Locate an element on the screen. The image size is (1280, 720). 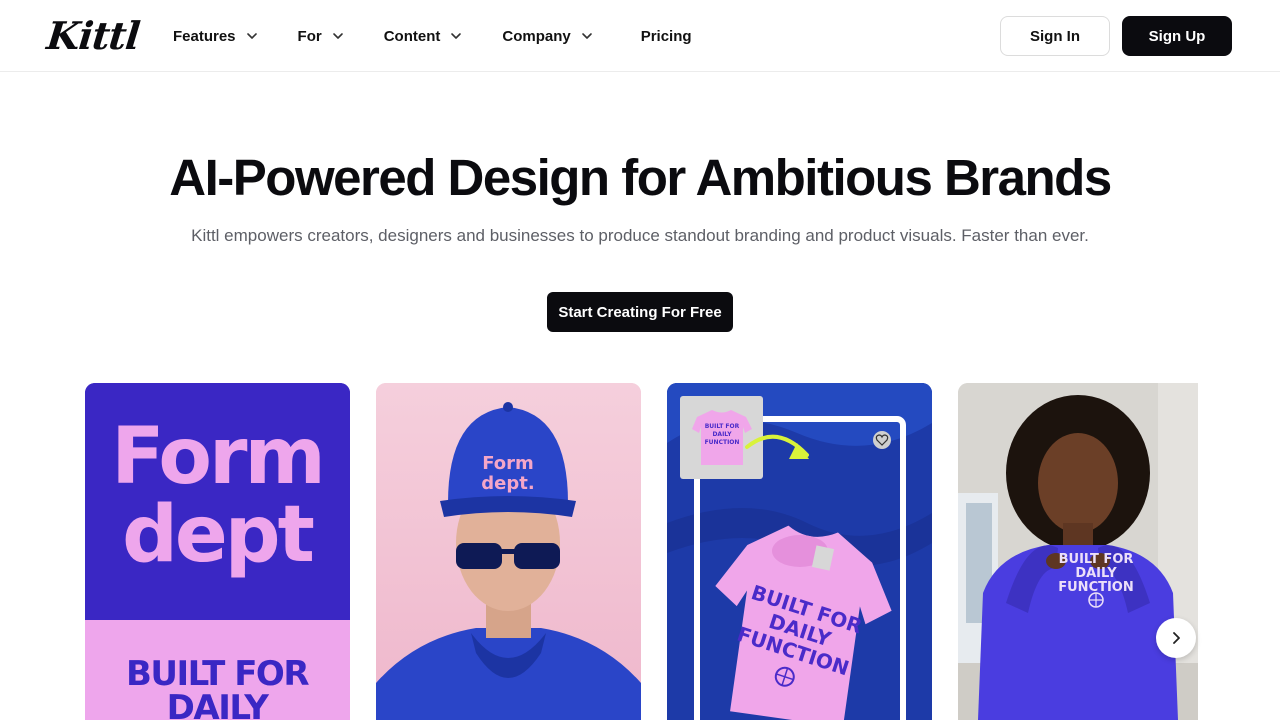
sweatshirt-text-line2: DAILY is located at coordinates (1096, 573).